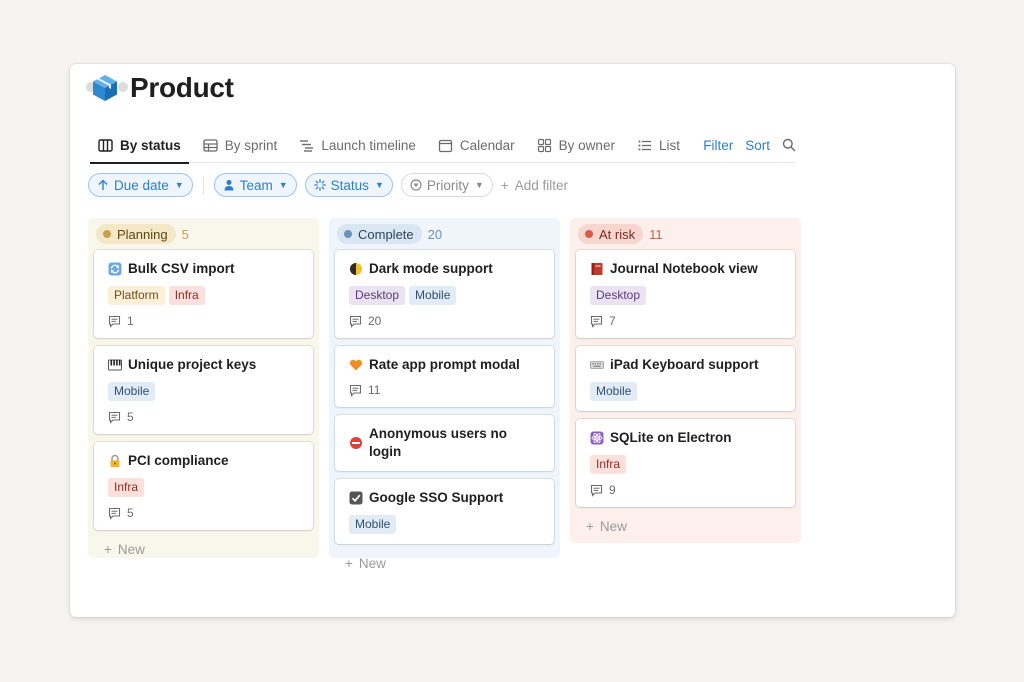 This screenshot has width=1024, height=682. I want to click on column-count: 20, so click(435, 234).